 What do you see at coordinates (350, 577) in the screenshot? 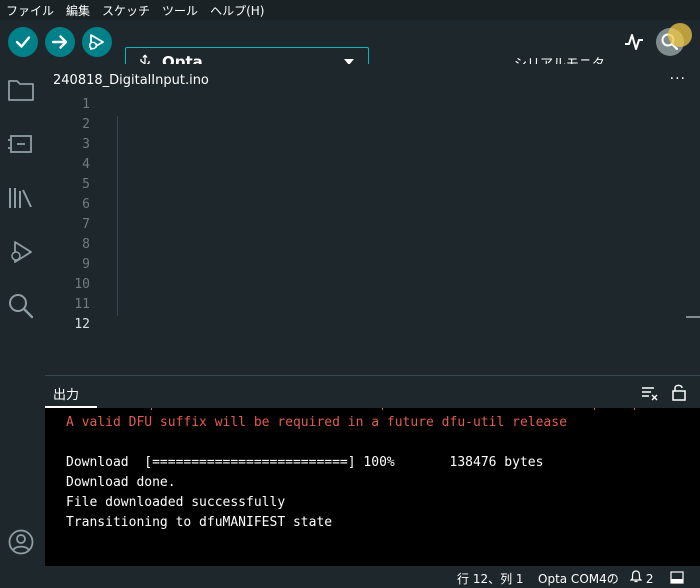
I see `status-bar: 行 12、列 1 Opta COM4の 2` at bounding box center [350, 577].